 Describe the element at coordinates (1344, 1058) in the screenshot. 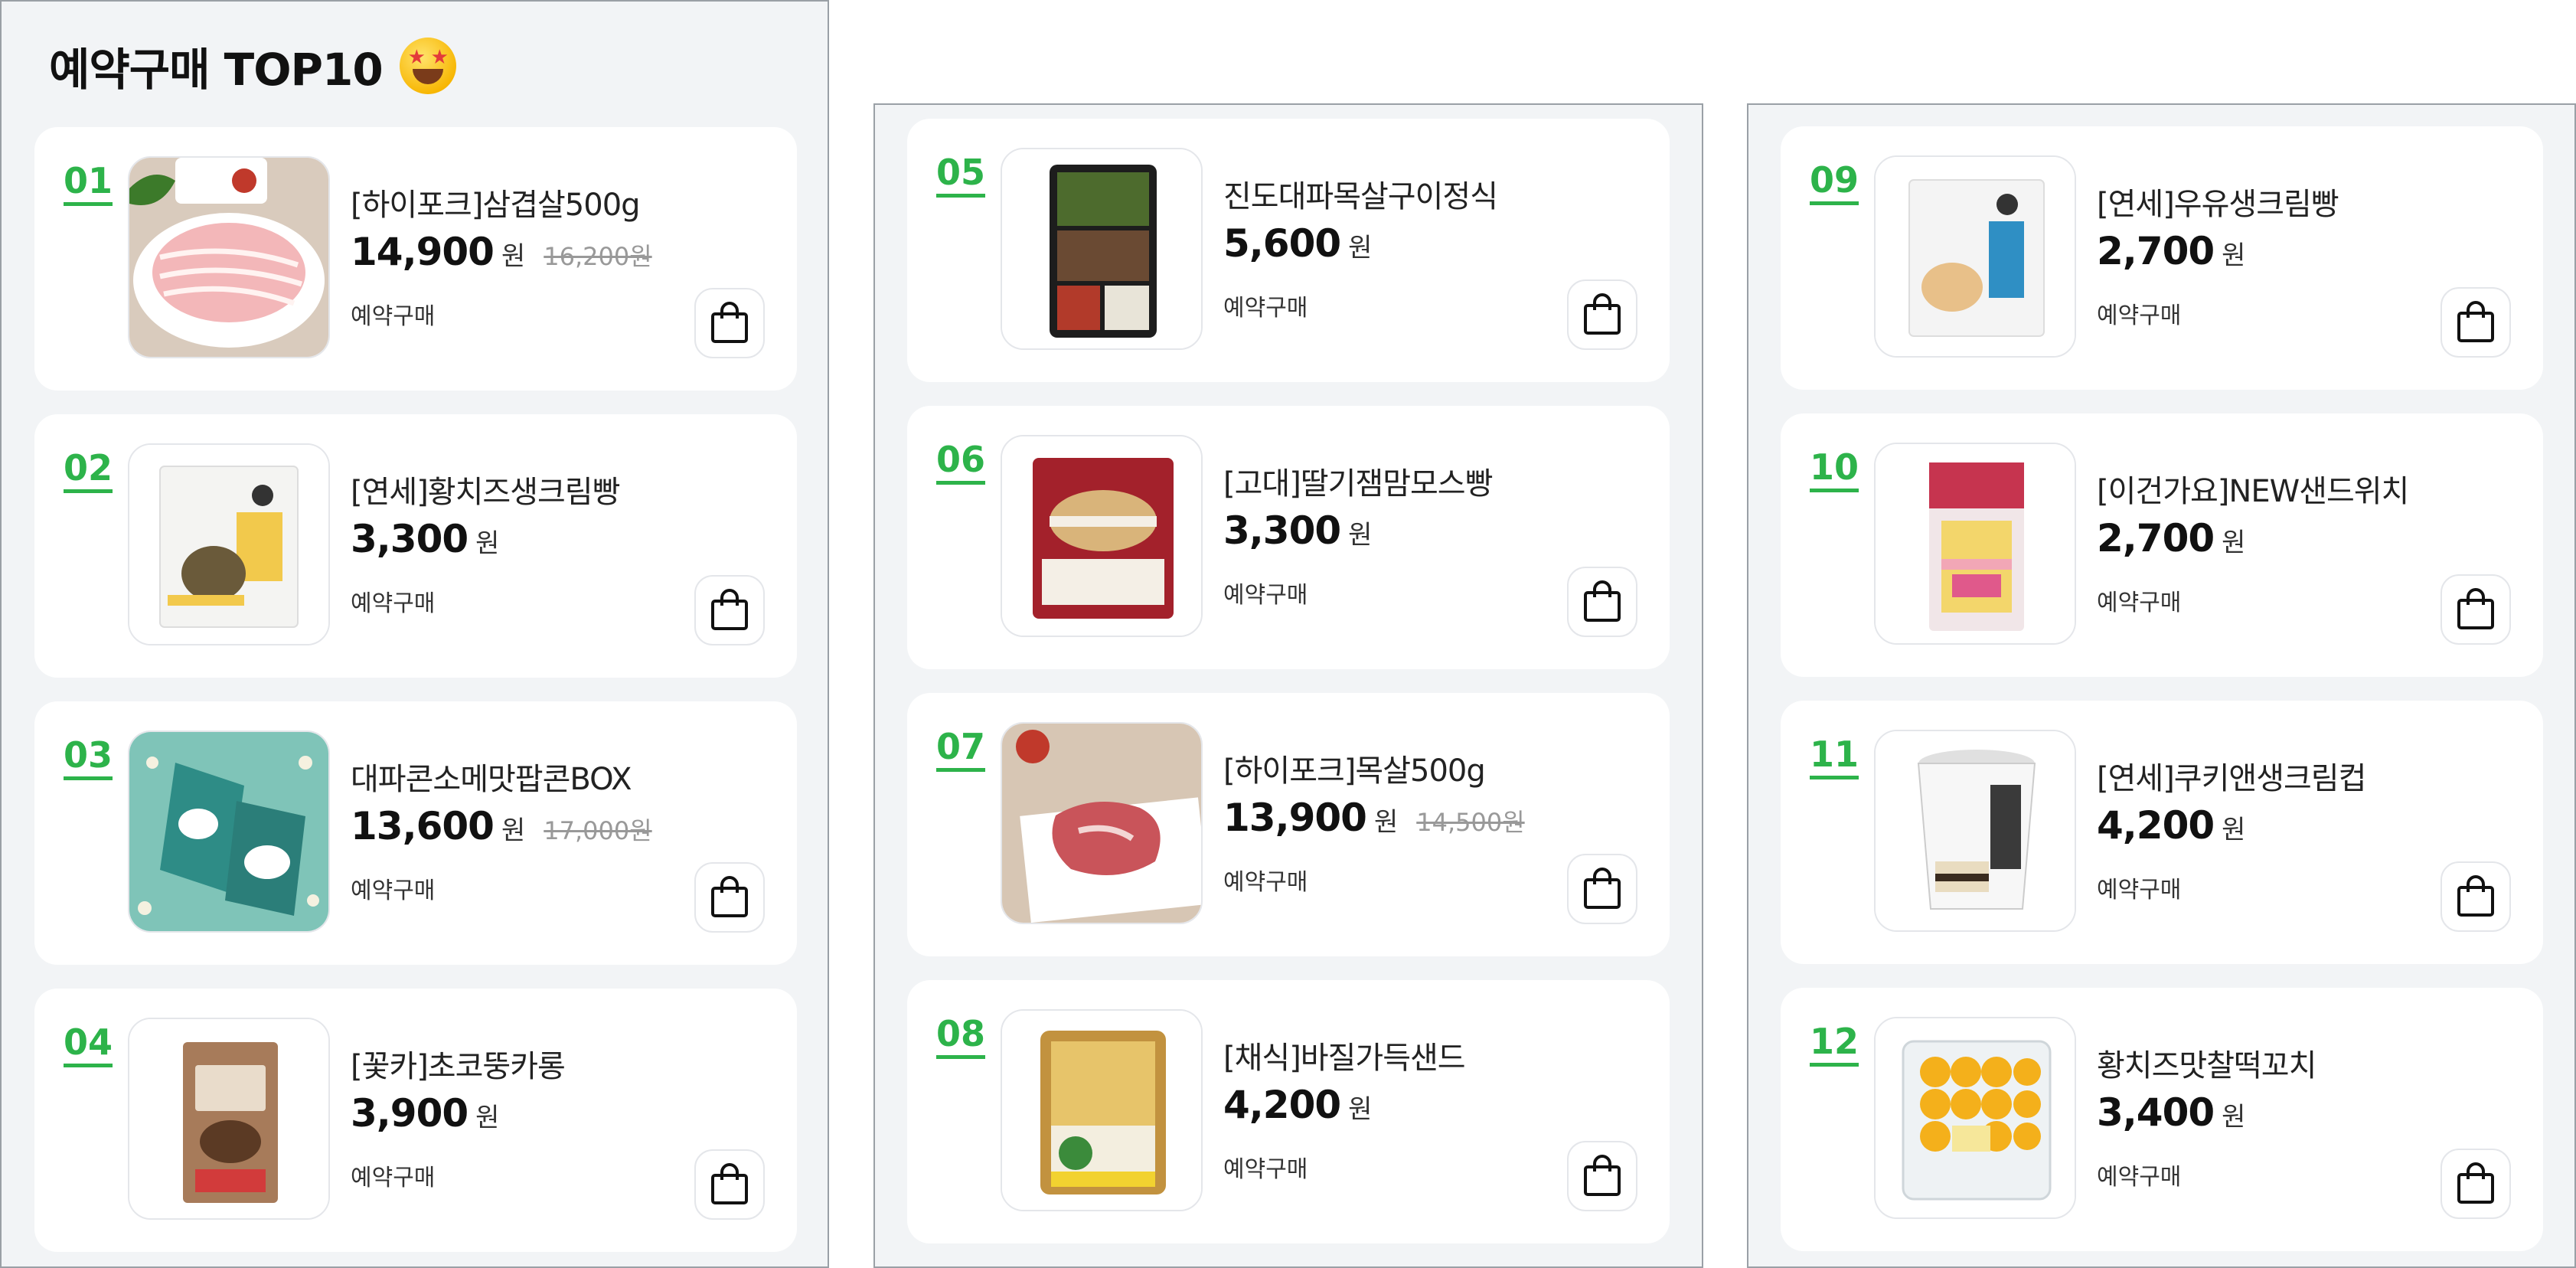

I see `product-name: [채식]바질가득샌드` at that location.